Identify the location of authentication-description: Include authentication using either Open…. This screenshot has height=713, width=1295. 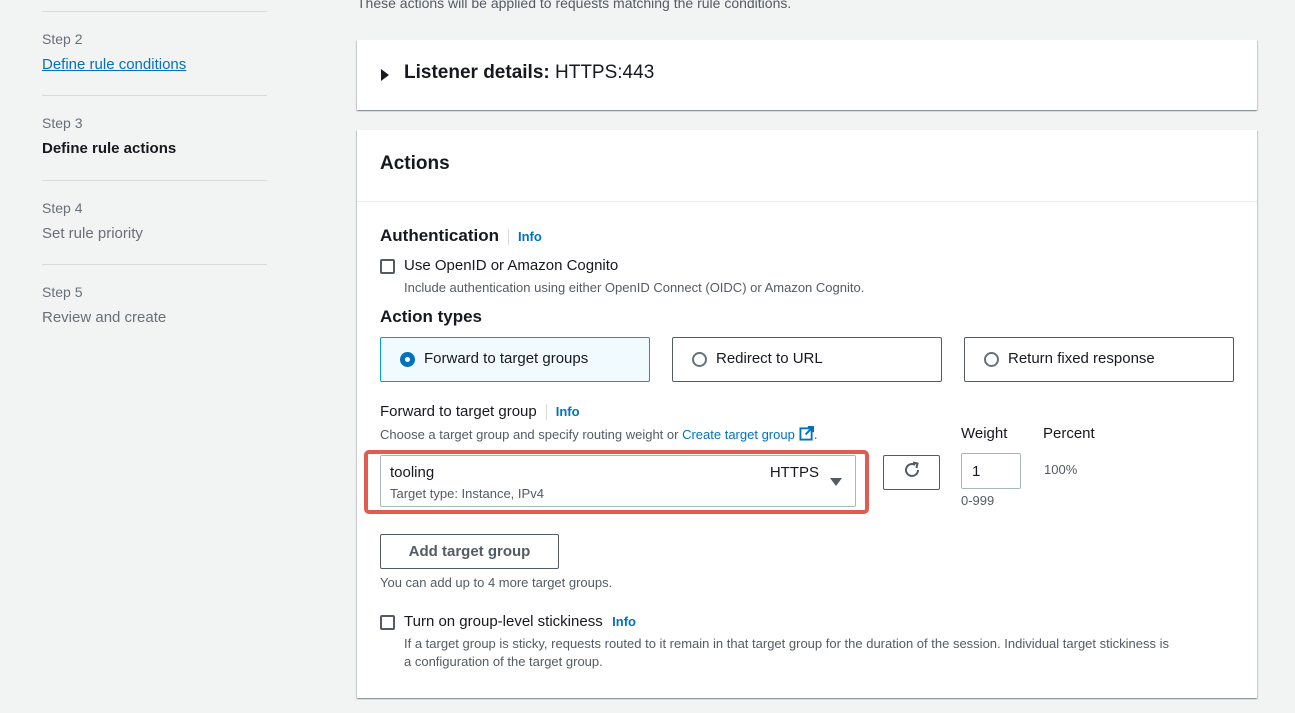
(634, 287).